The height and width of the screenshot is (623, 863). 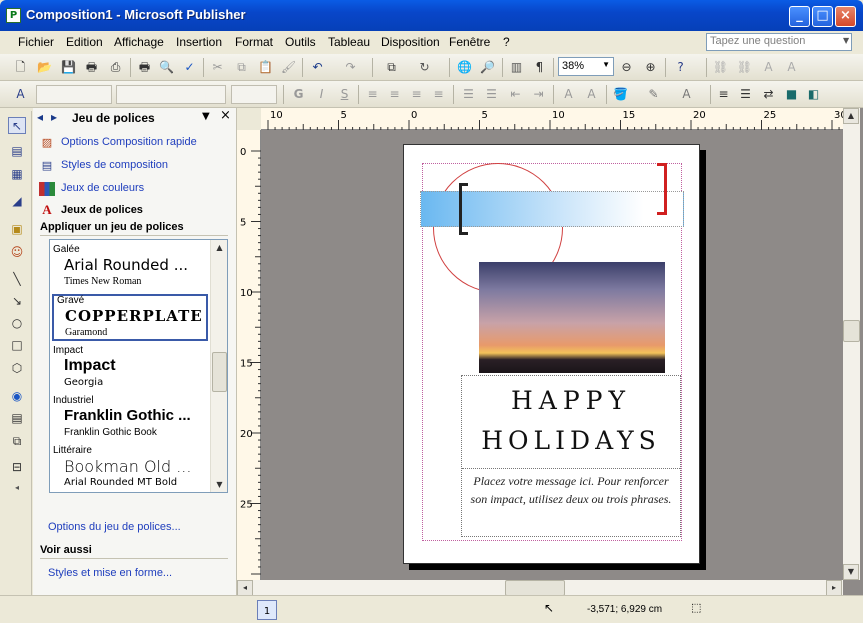 What do you see at coordinates (845, 16) in the screenshot?
I see `close-button: ×` at bounding box center [845, 16].